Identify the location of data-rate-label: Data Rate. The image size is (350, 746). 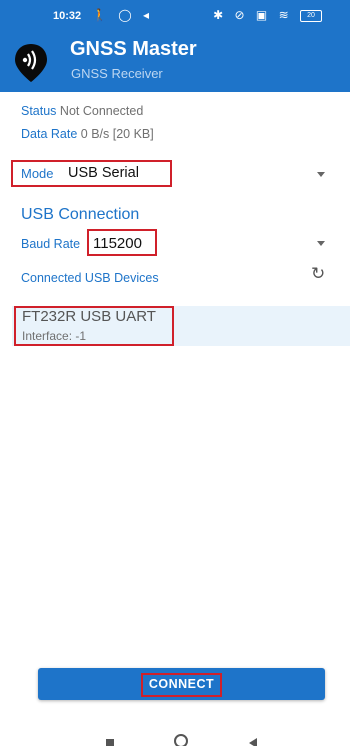
(49, 134).